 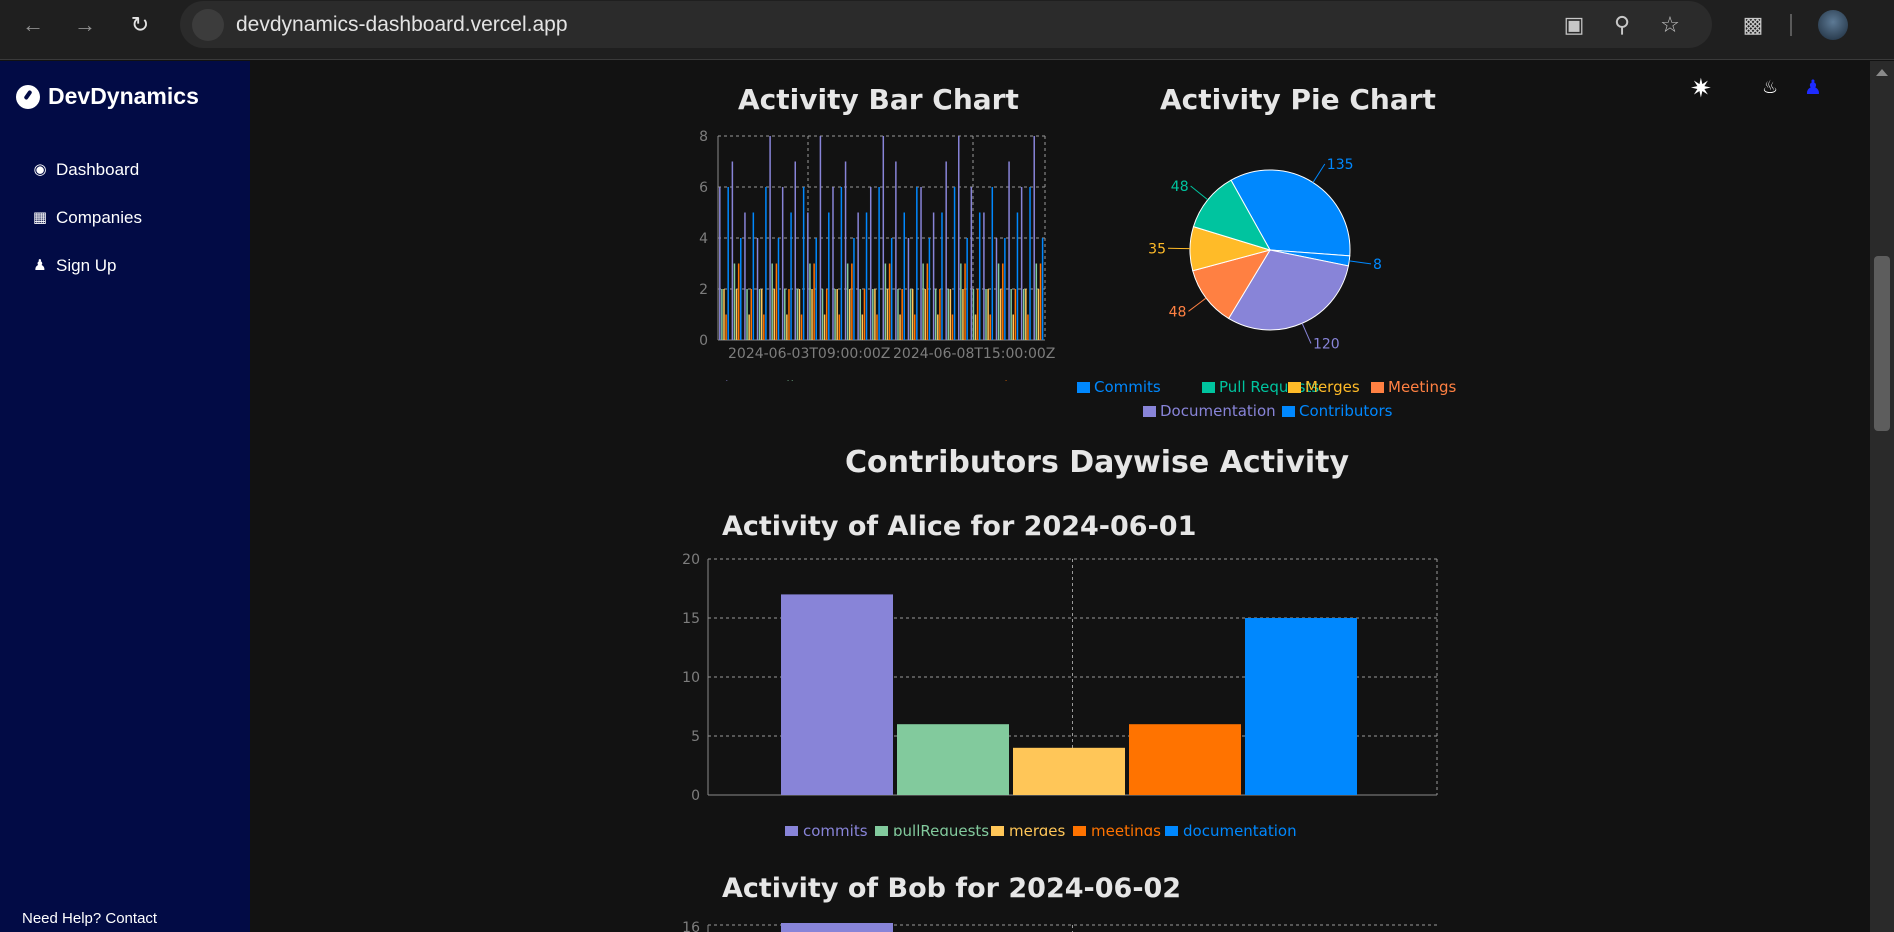 I want to click on y-tick-label: 4, so click(x=703, y=239).